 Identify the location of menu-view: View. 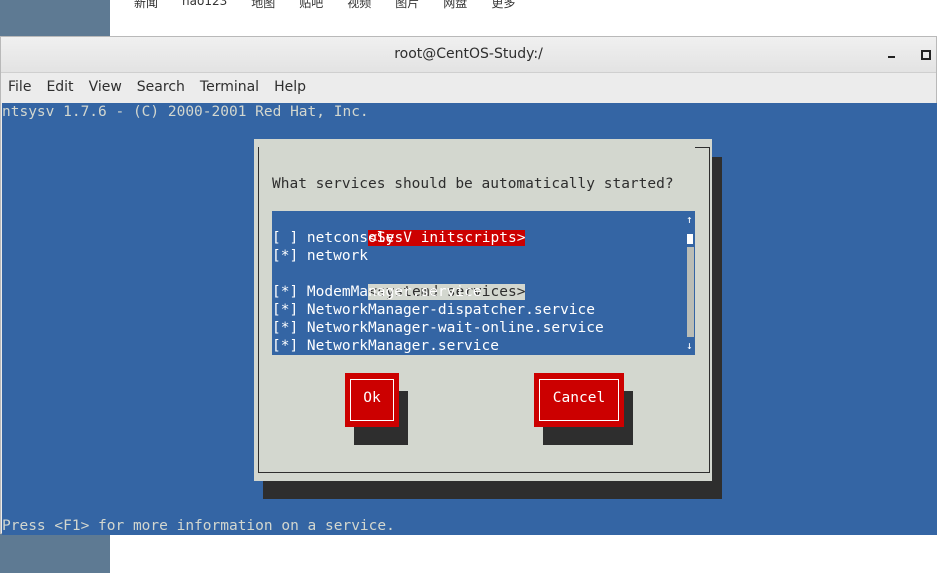
(105, 87).